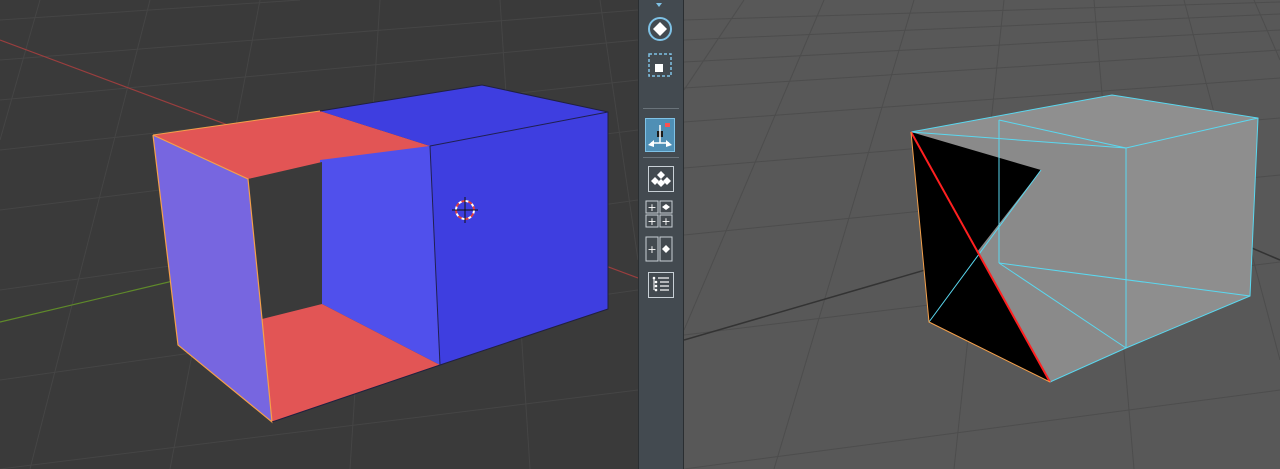  I want to click on plus-point-icon: +, so click(659, 249).